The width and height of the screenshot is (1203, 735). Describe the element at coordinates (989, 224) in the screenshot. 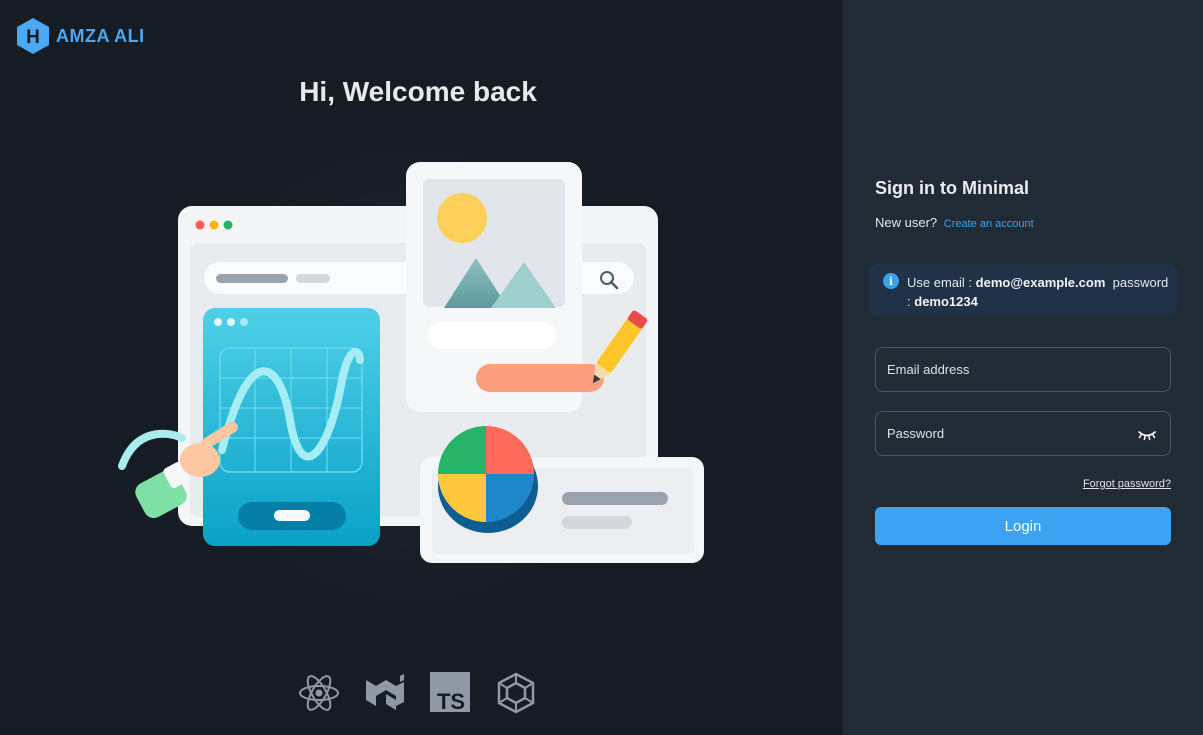

I see `create-account-link: Create an account` at that location.